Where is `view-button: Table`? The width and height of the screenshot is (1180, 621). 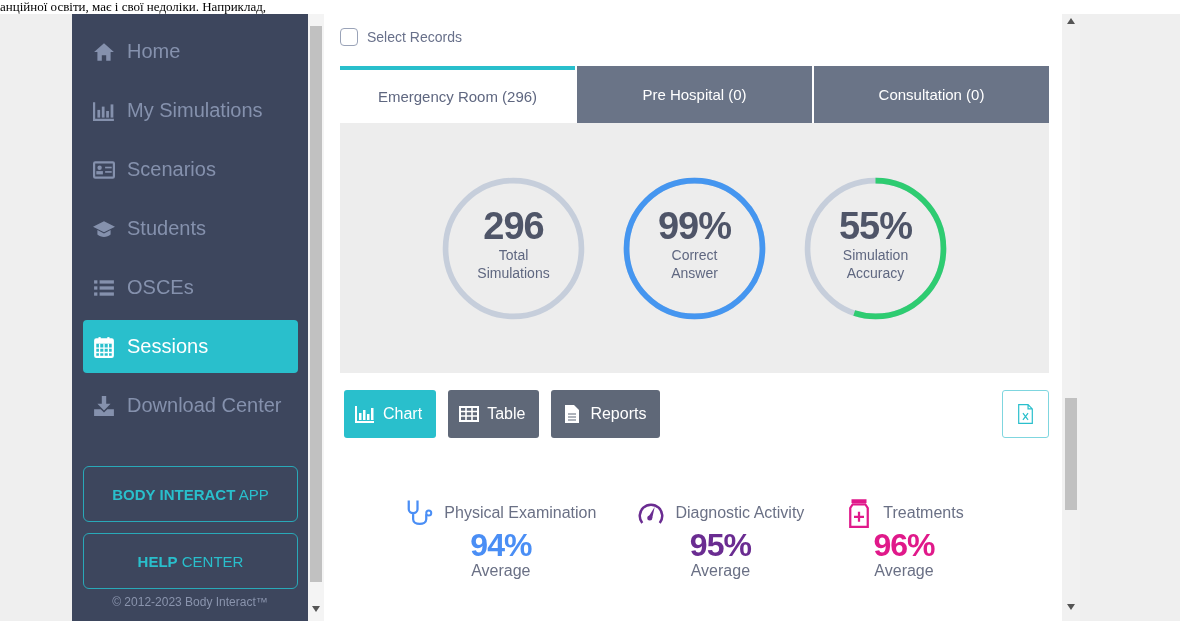 view-button: Table is located at coordinates (494, 414).